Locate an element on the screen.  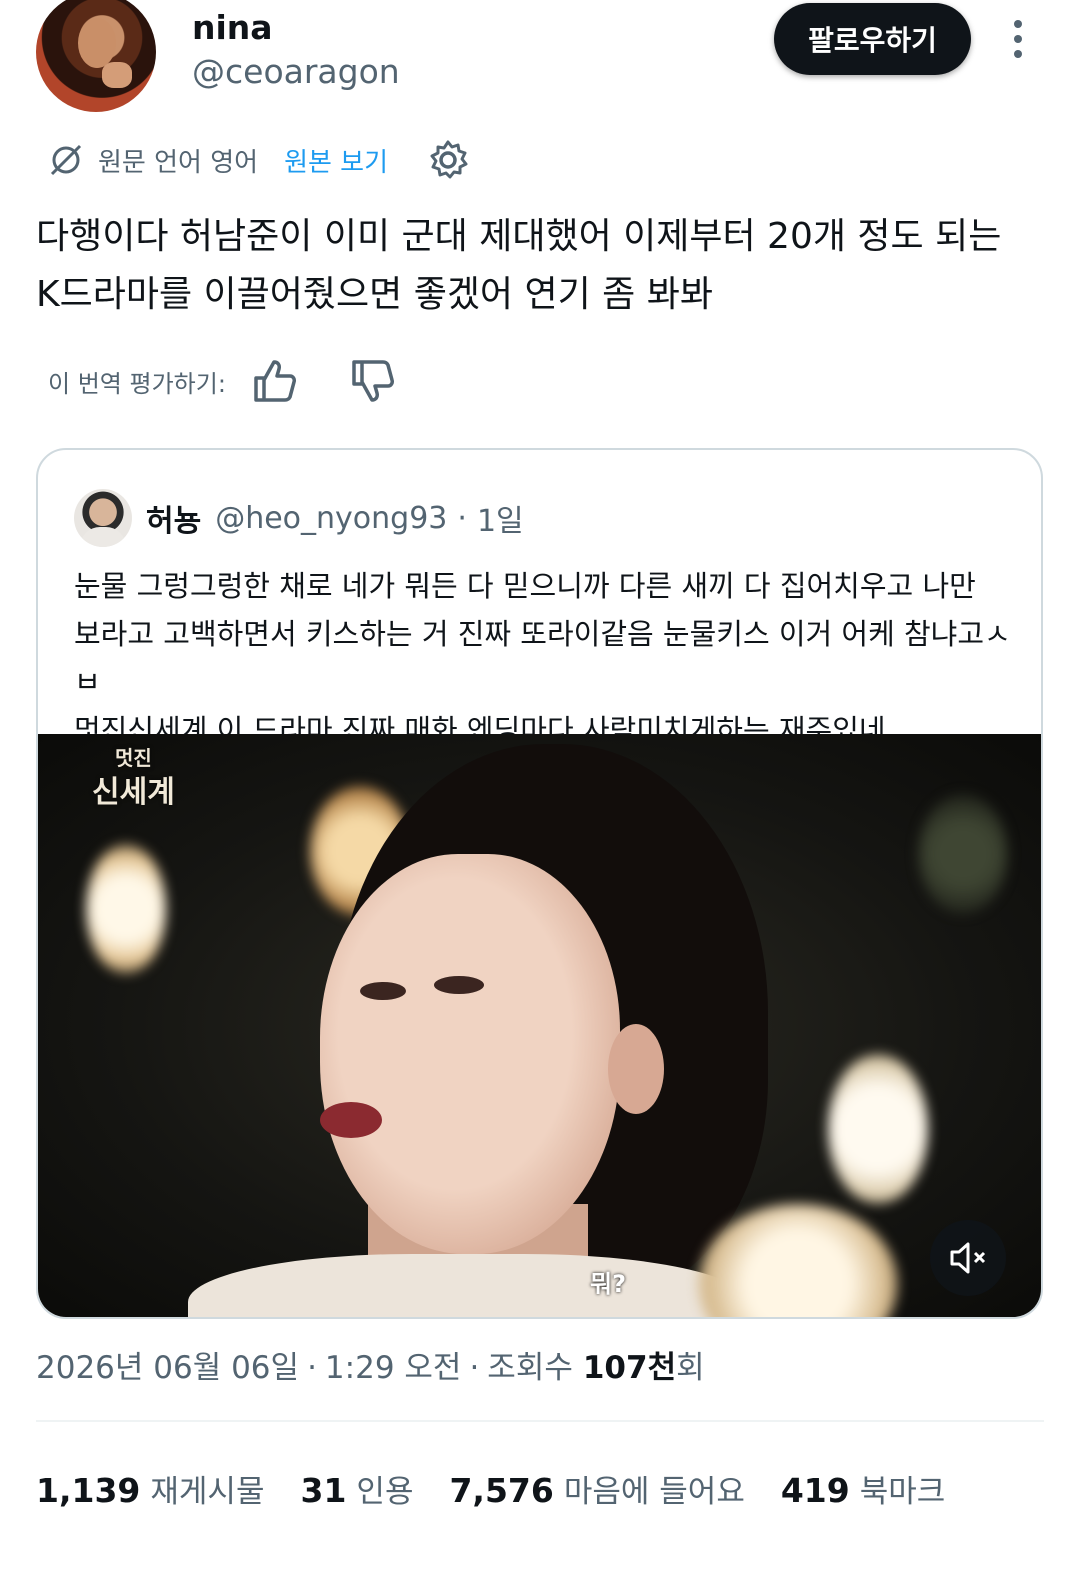
thumbs-down-icon is located at coordinates (373, 381).